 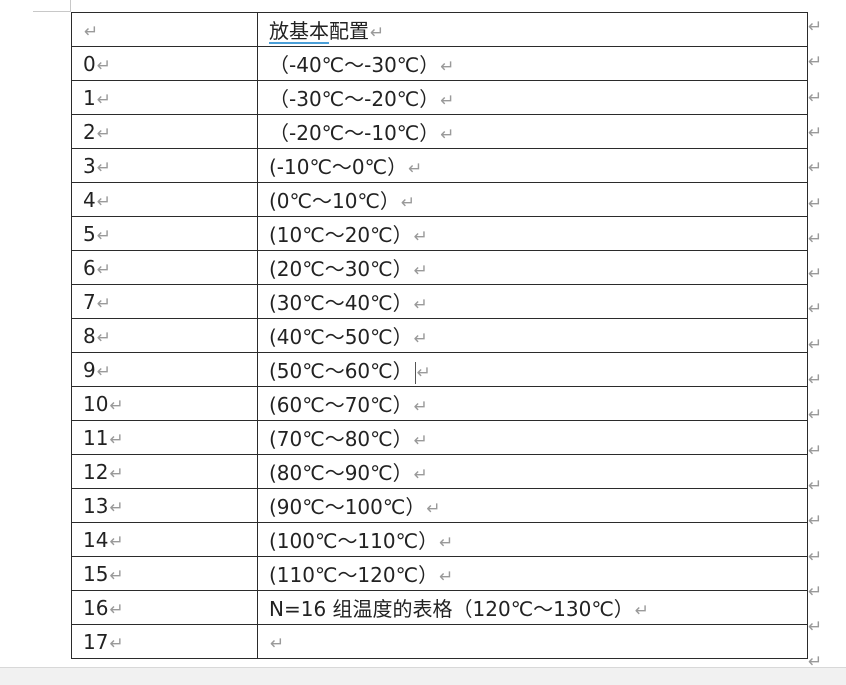 What do you see at coordinates (532, 63) in the screenshot?
I see `table-cell: （-40℃～-30℃）↵` at bounding box center [532, 63].